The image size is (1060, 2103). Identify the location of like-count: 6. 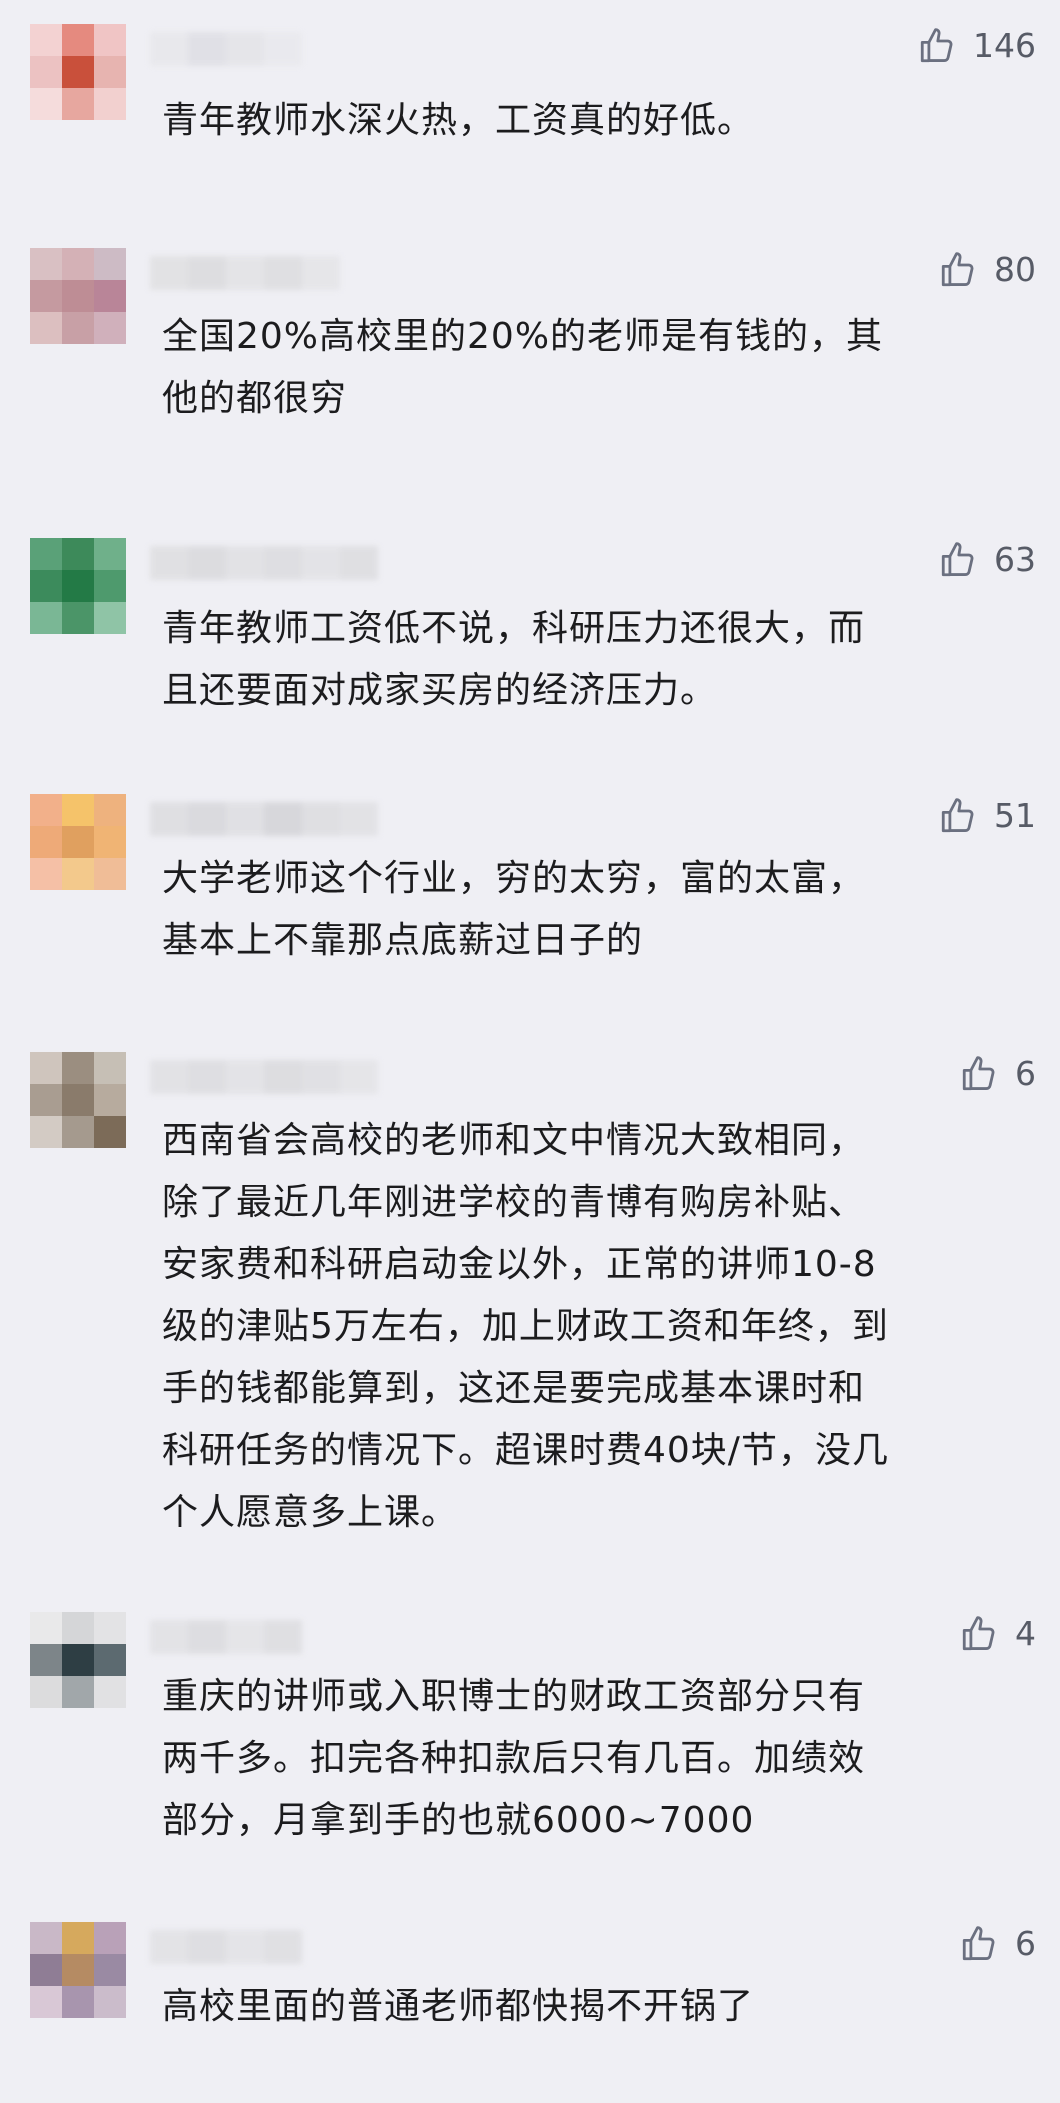
(1025, 1943).